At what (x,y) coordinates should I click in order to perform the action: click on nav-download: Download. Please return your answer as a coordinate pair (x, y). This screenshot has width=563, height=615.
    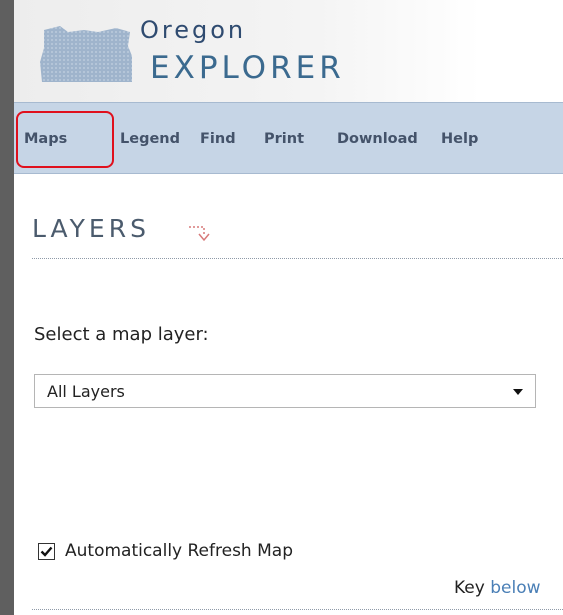
    Looking at the image, I should click on (377, 139).